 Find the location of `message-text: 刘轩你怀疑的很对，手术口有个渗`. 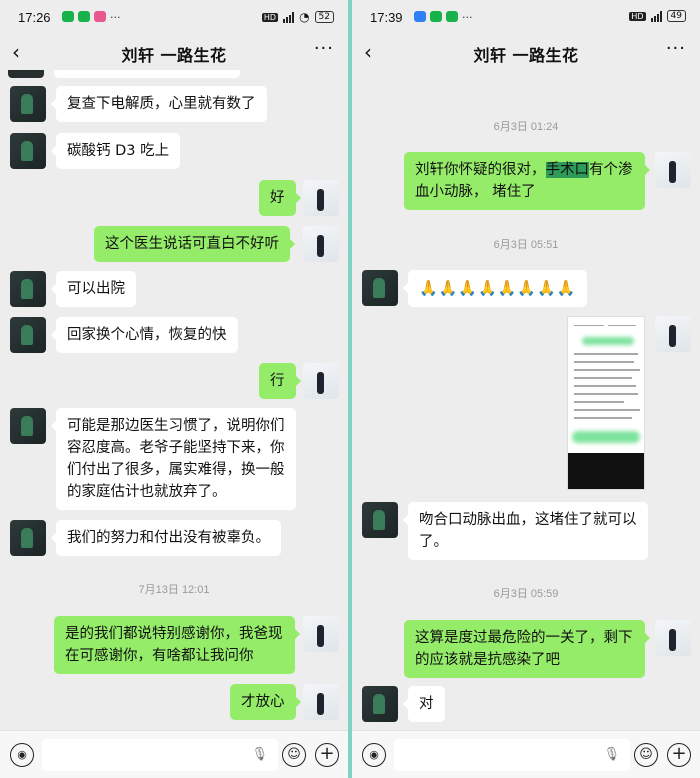

message-text: 刘轩你怀疑的很对，手术口有个渗 is located at coordinates (524, 170).